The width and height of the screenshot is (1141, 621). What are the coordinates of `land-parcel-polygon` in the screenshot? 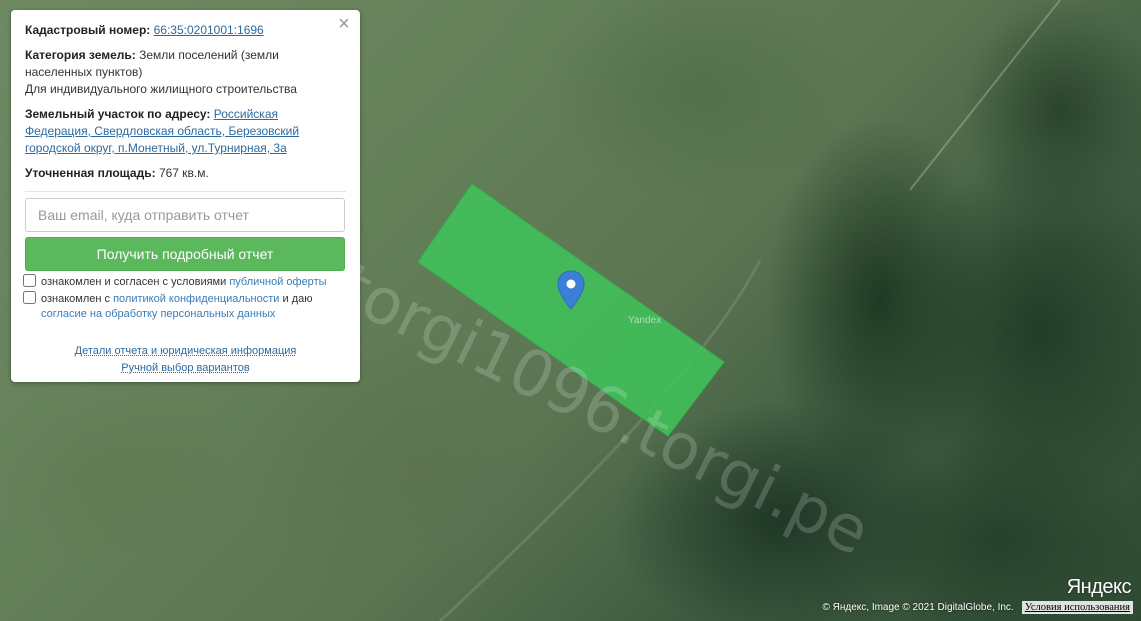 It's located at (571, 310).